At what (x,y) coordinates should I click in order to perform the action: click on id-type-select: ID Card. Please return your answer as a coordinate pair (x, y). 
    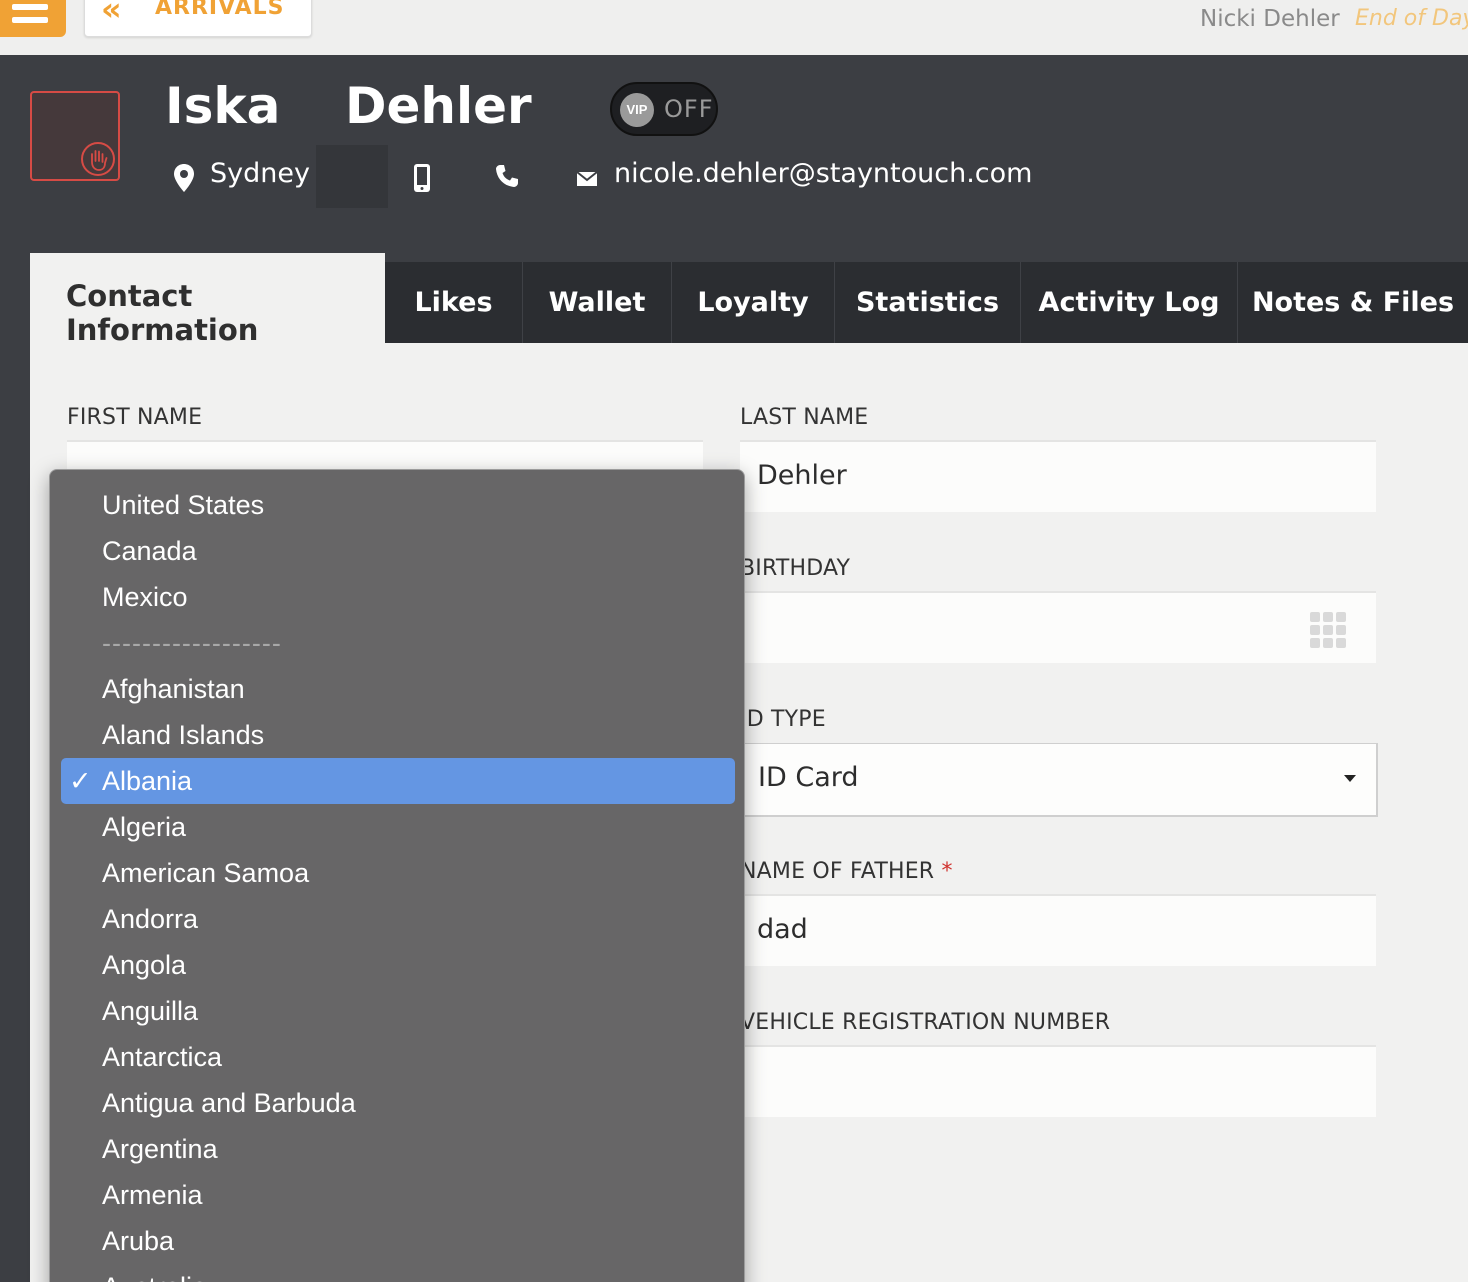
    Looking at the image, I should click on (1059, 780).